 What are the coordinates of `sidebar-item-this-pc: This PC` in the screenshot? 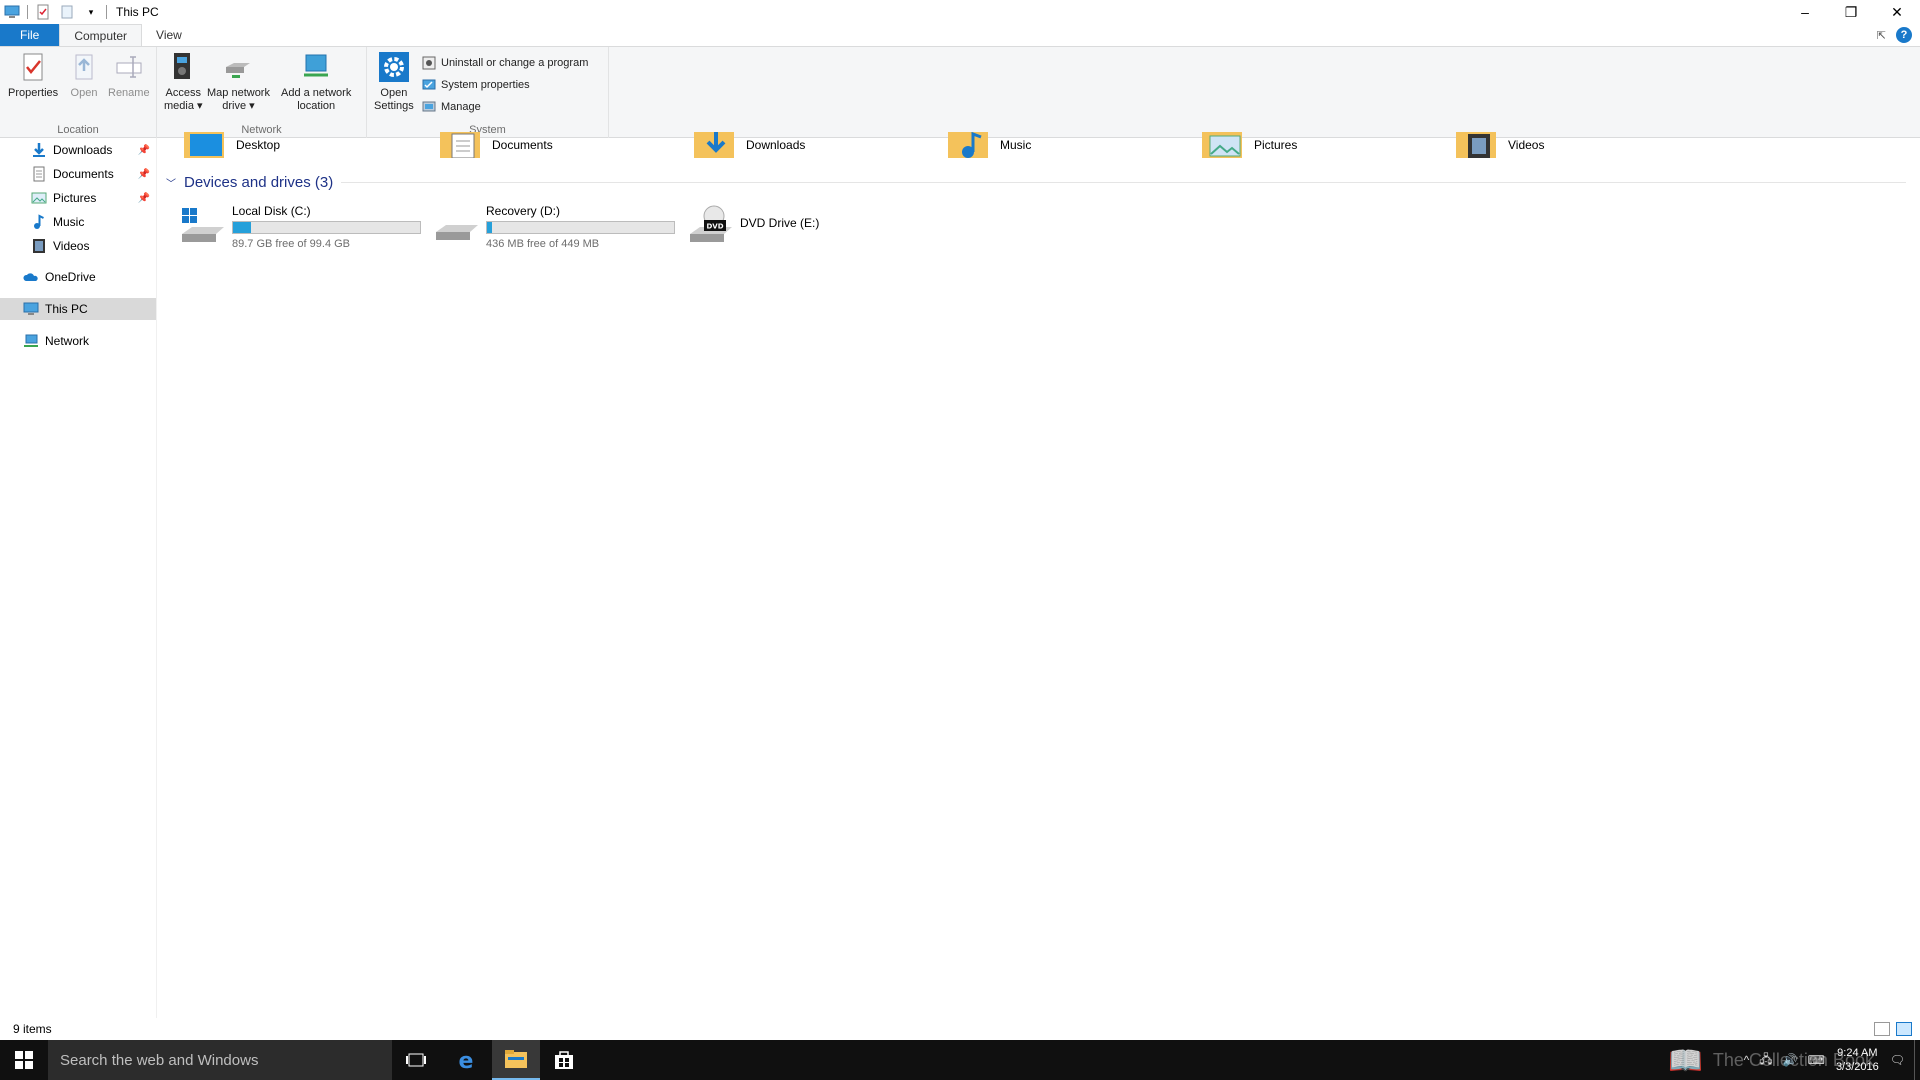 It's located at (78, 309).